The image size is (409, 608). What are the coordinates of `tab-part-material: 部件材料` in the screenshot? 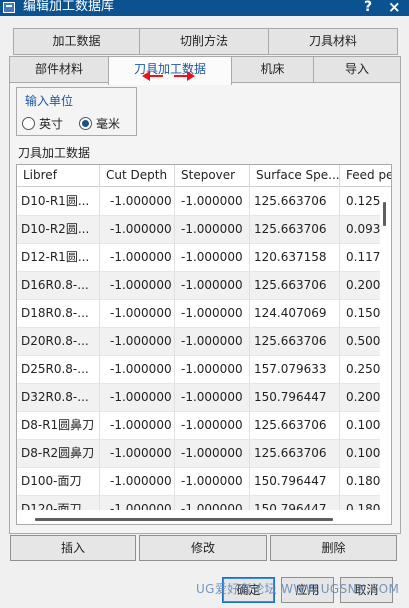 It's located at (59, 69).